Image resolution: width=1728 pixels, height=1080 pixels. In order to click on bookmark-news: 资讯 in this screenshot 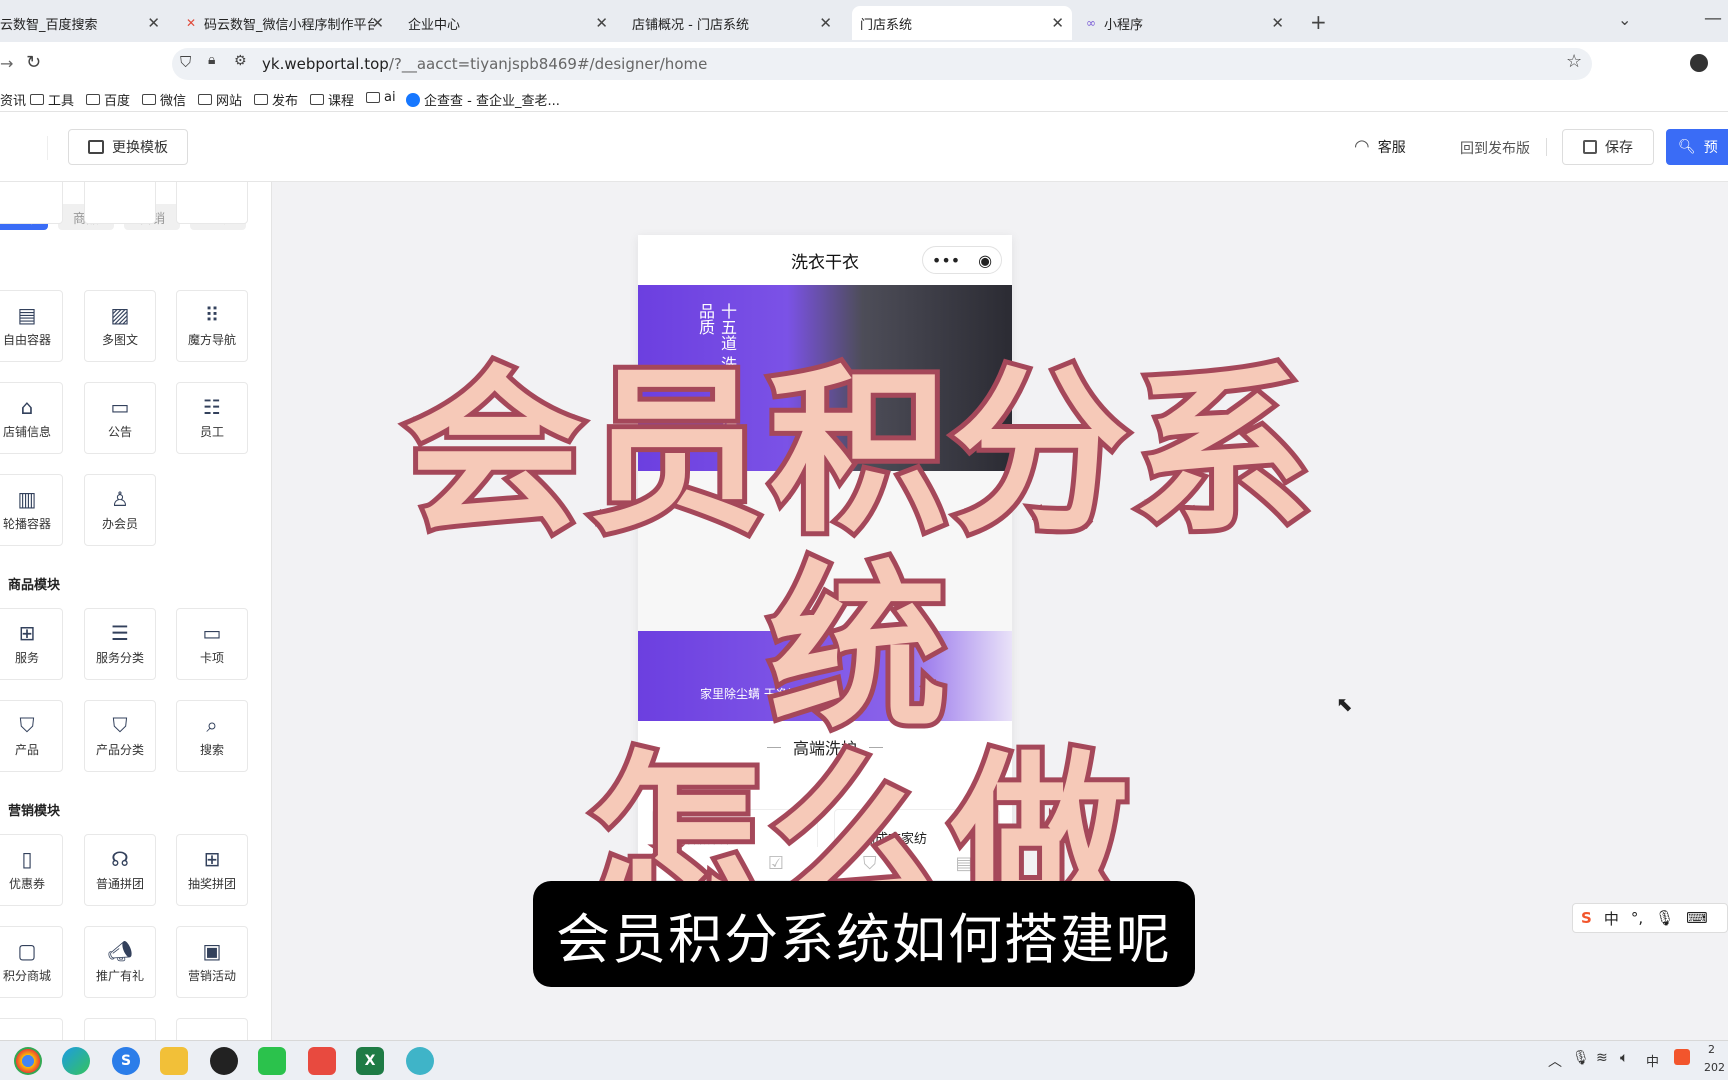, I will do `click(13, 99)`.